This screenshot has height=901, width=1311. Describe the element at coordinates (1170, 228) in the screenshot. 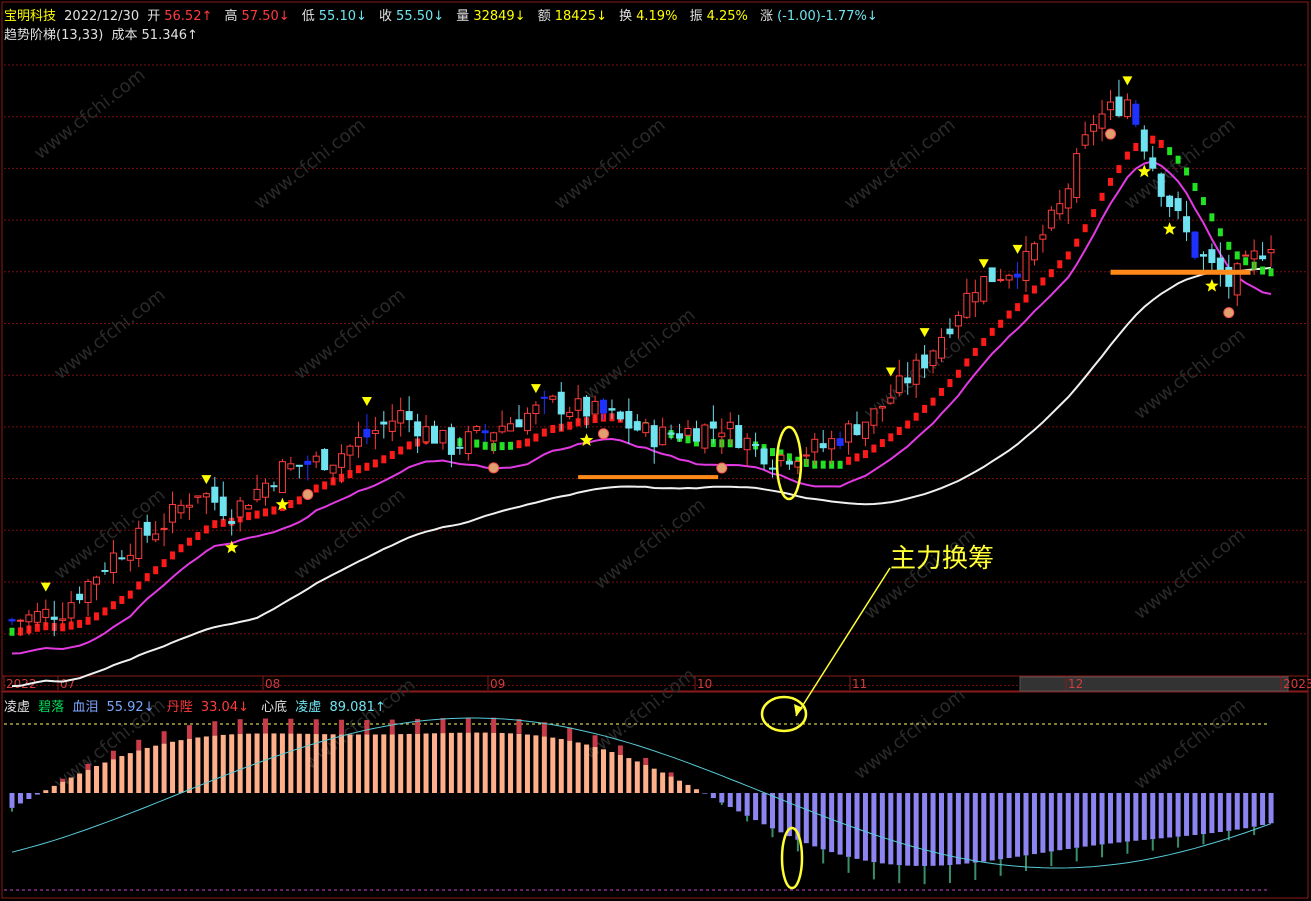

I see `buy-star-marker` at that location.